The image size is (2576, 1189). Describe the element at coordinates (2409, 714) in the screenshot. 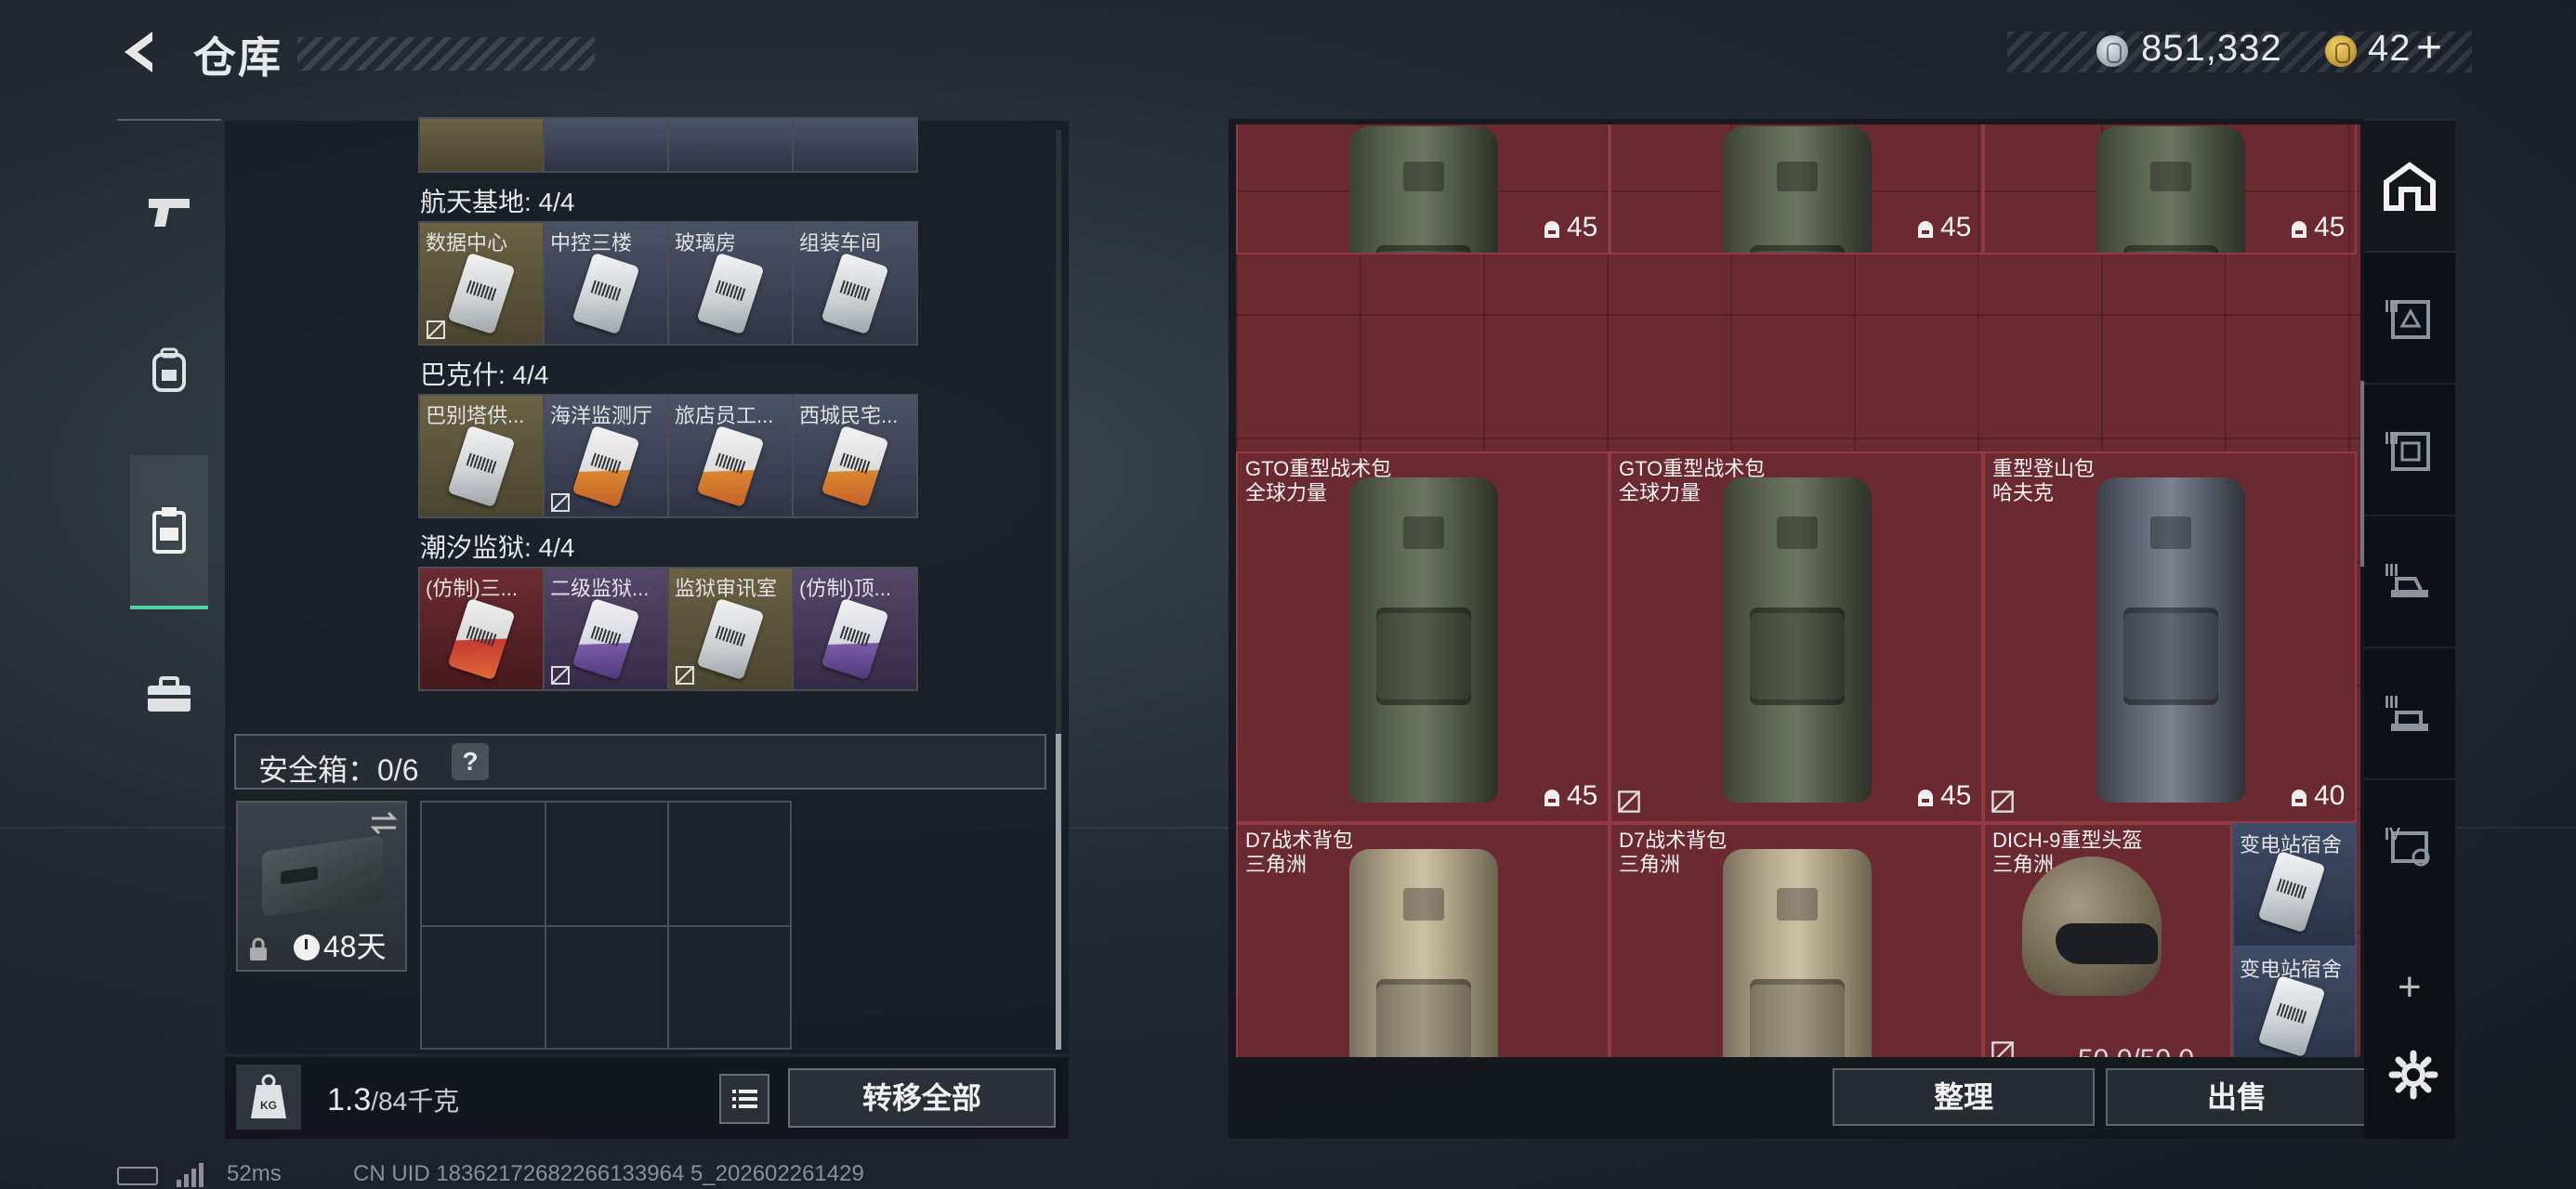

I see `tab-stash-tier-3d: III` at that location.